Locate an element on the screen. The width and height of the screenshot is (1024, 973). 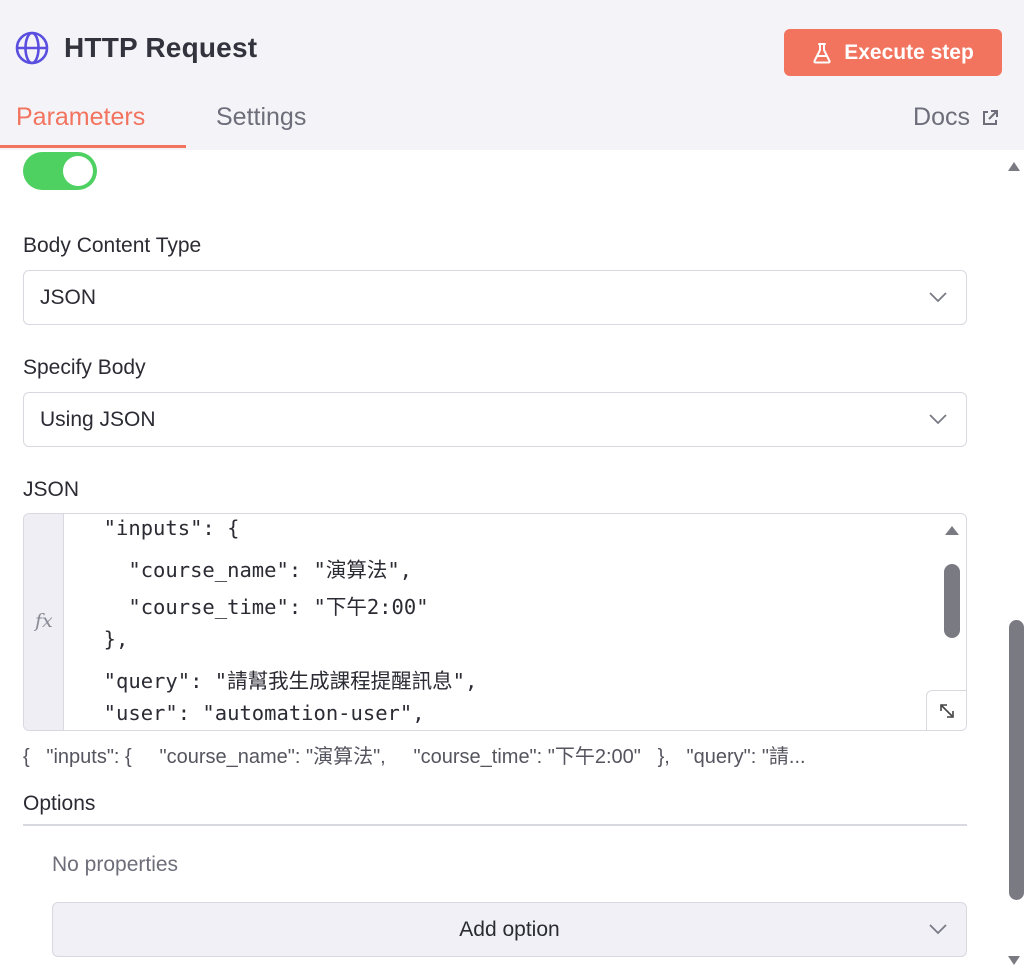
active-tab-indicator is located at coordinates (93, 146).